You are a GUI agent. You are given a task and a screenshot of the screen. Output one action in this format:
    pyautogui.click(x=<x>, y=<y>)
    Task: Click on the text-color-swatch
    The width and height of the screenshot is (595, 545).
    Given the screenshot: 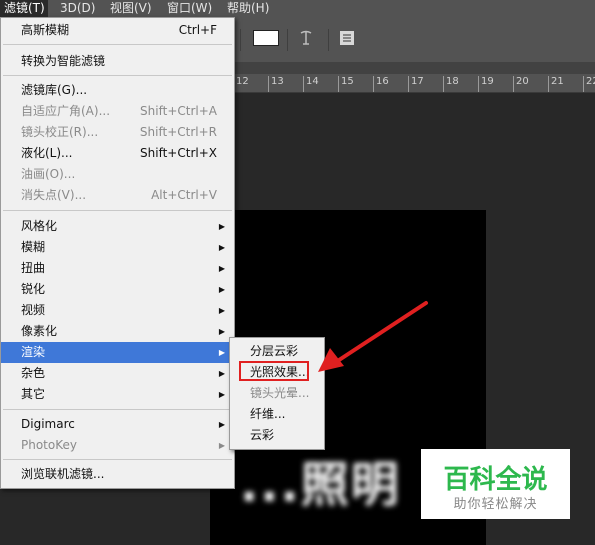 What is the action you would take?
    pyautogui.click(x=266, y=38)
    